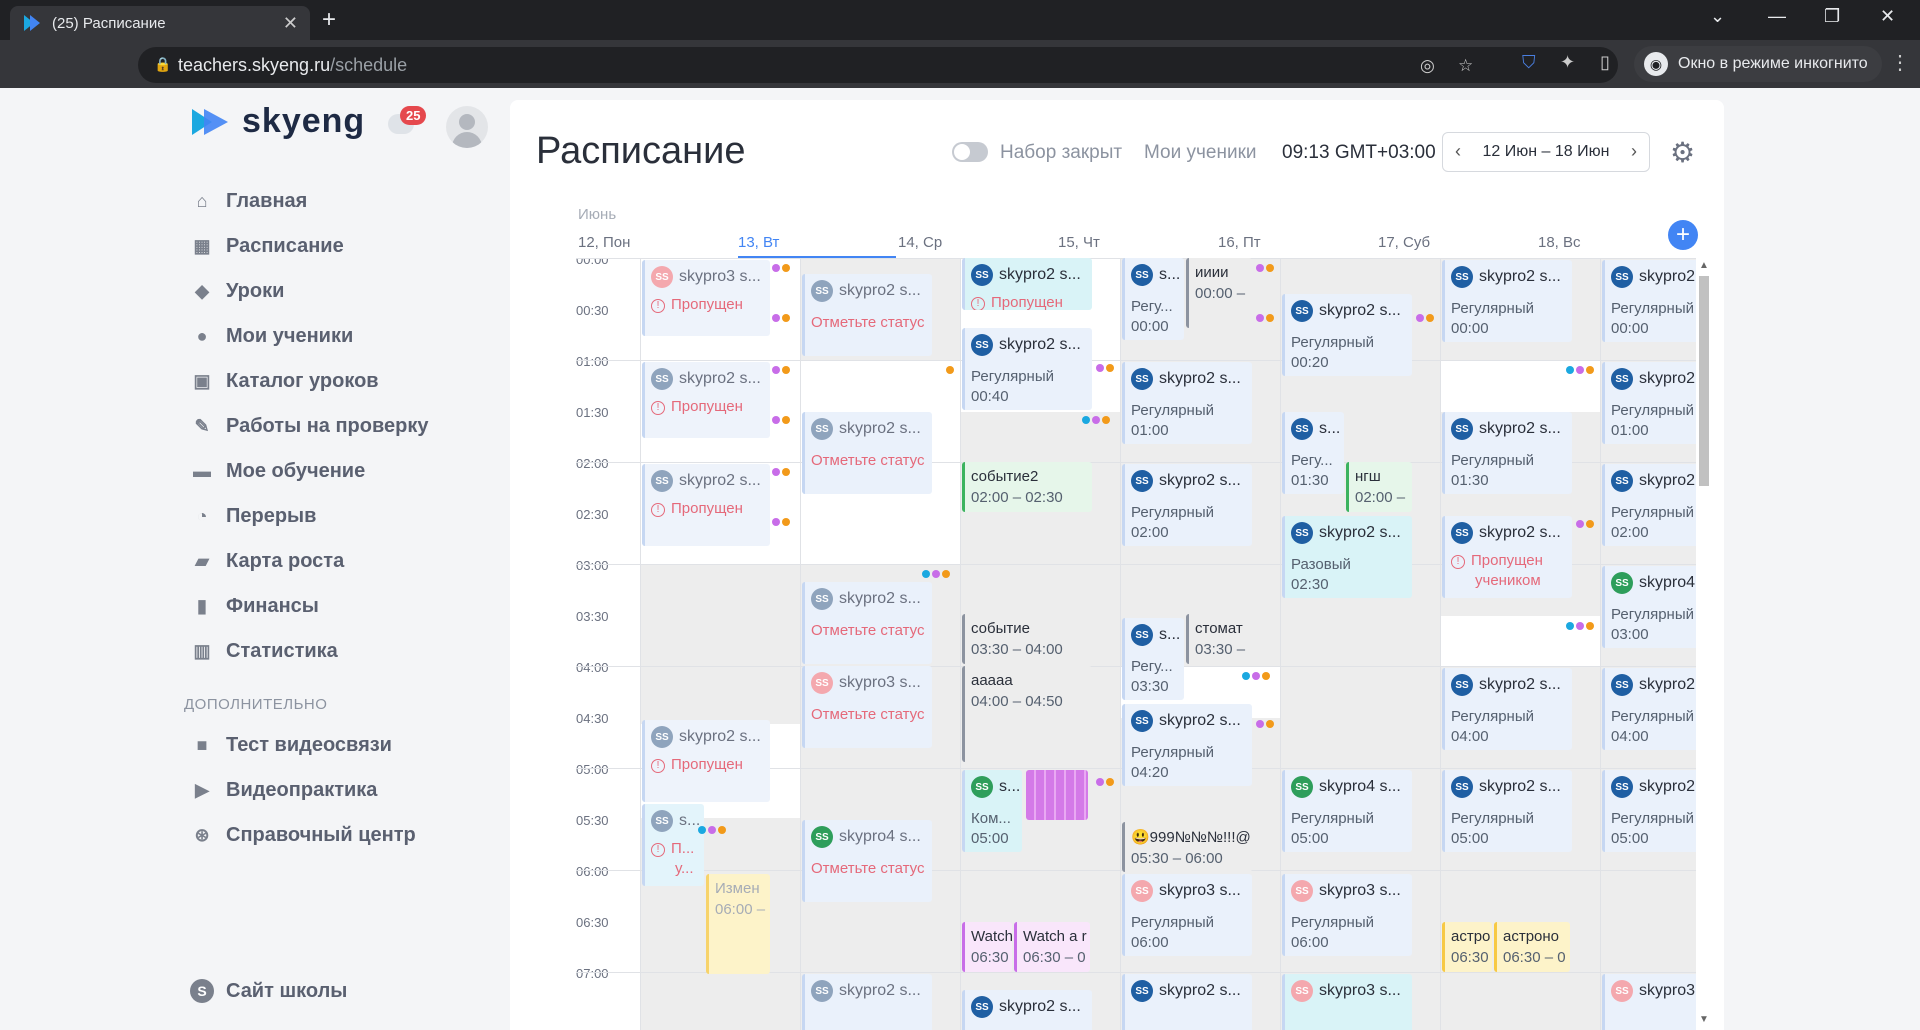  Describe the element at coordinates (1347, 335) in the screenshot. I see `lesson-event: SS skypro2 s... Регулярный 00:20` at that location.